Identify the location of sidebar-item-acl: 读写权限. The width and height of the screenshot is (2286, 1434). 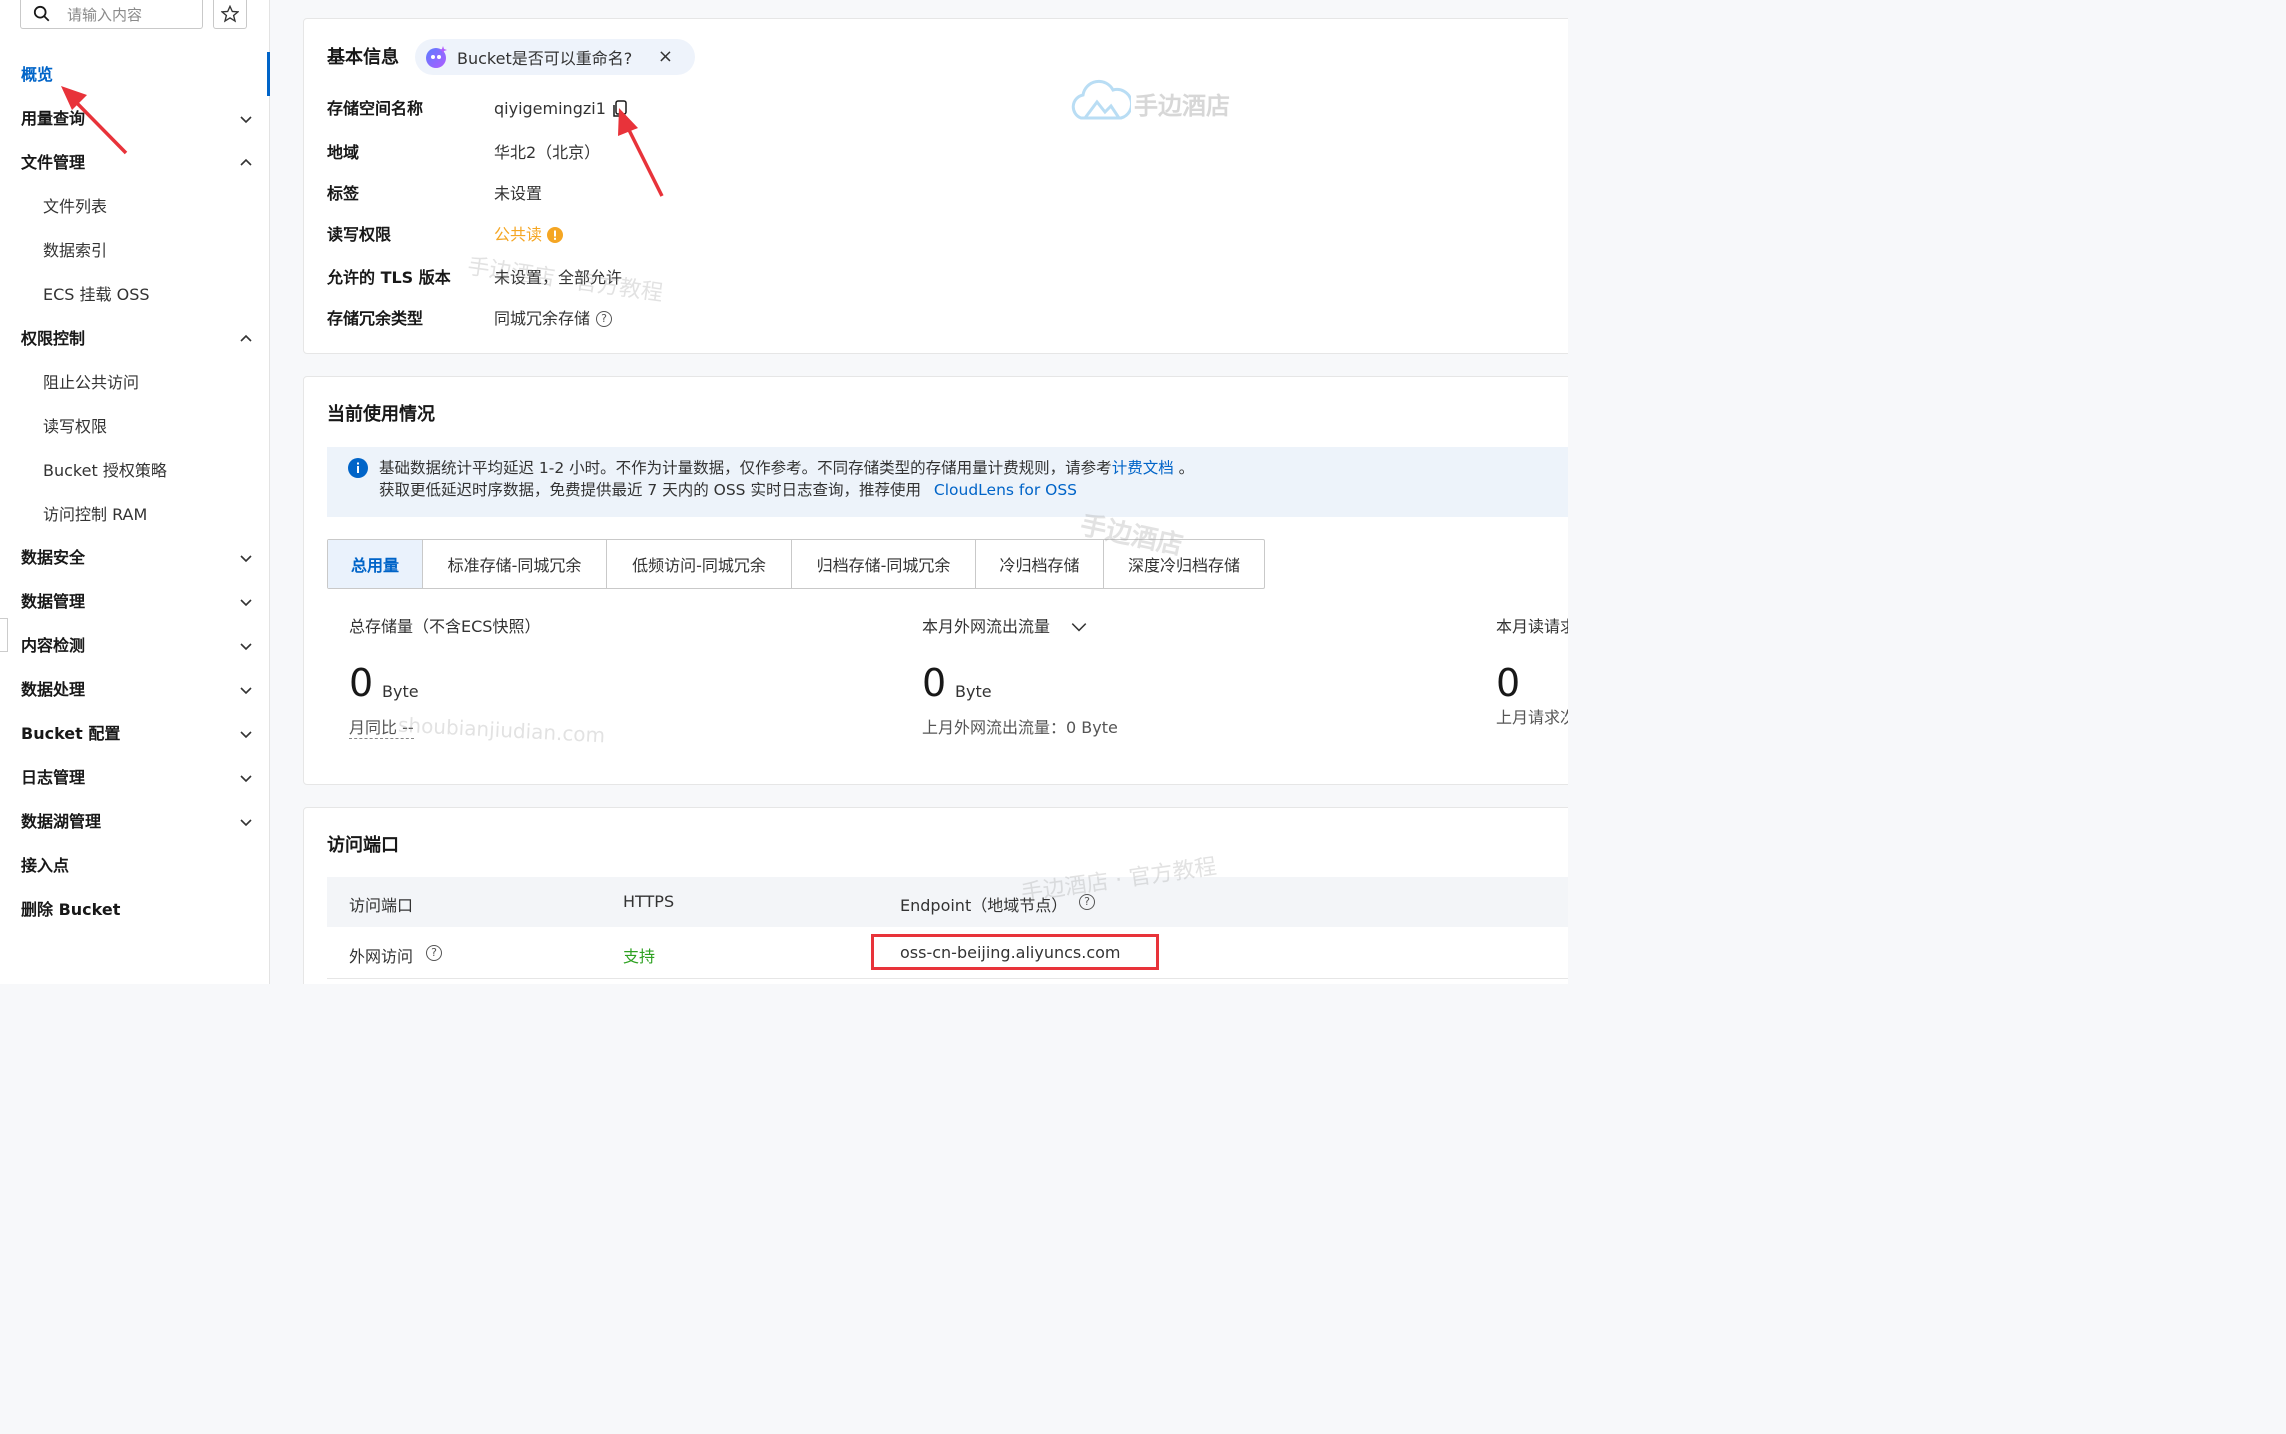
(75, 427).